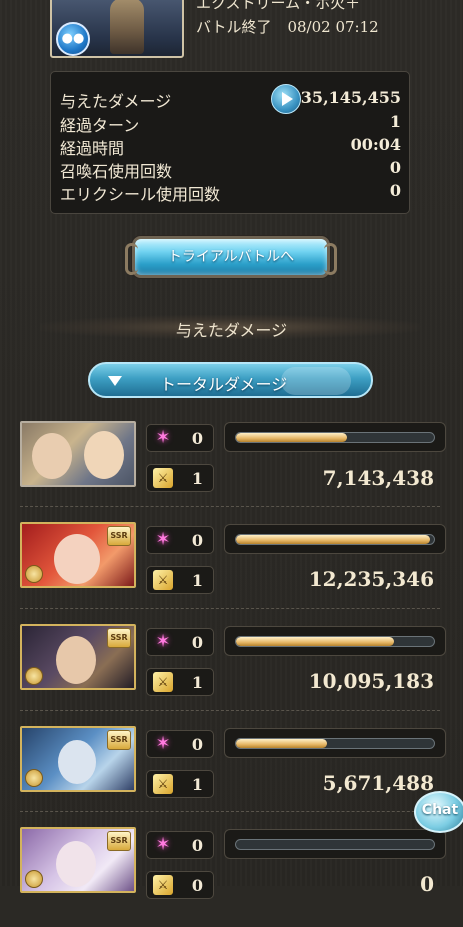  Describe the element at coordinates (230, 99) in the screenshot. I see `stat-total-damage: 与えたダメージ 35,145,455` at that location.